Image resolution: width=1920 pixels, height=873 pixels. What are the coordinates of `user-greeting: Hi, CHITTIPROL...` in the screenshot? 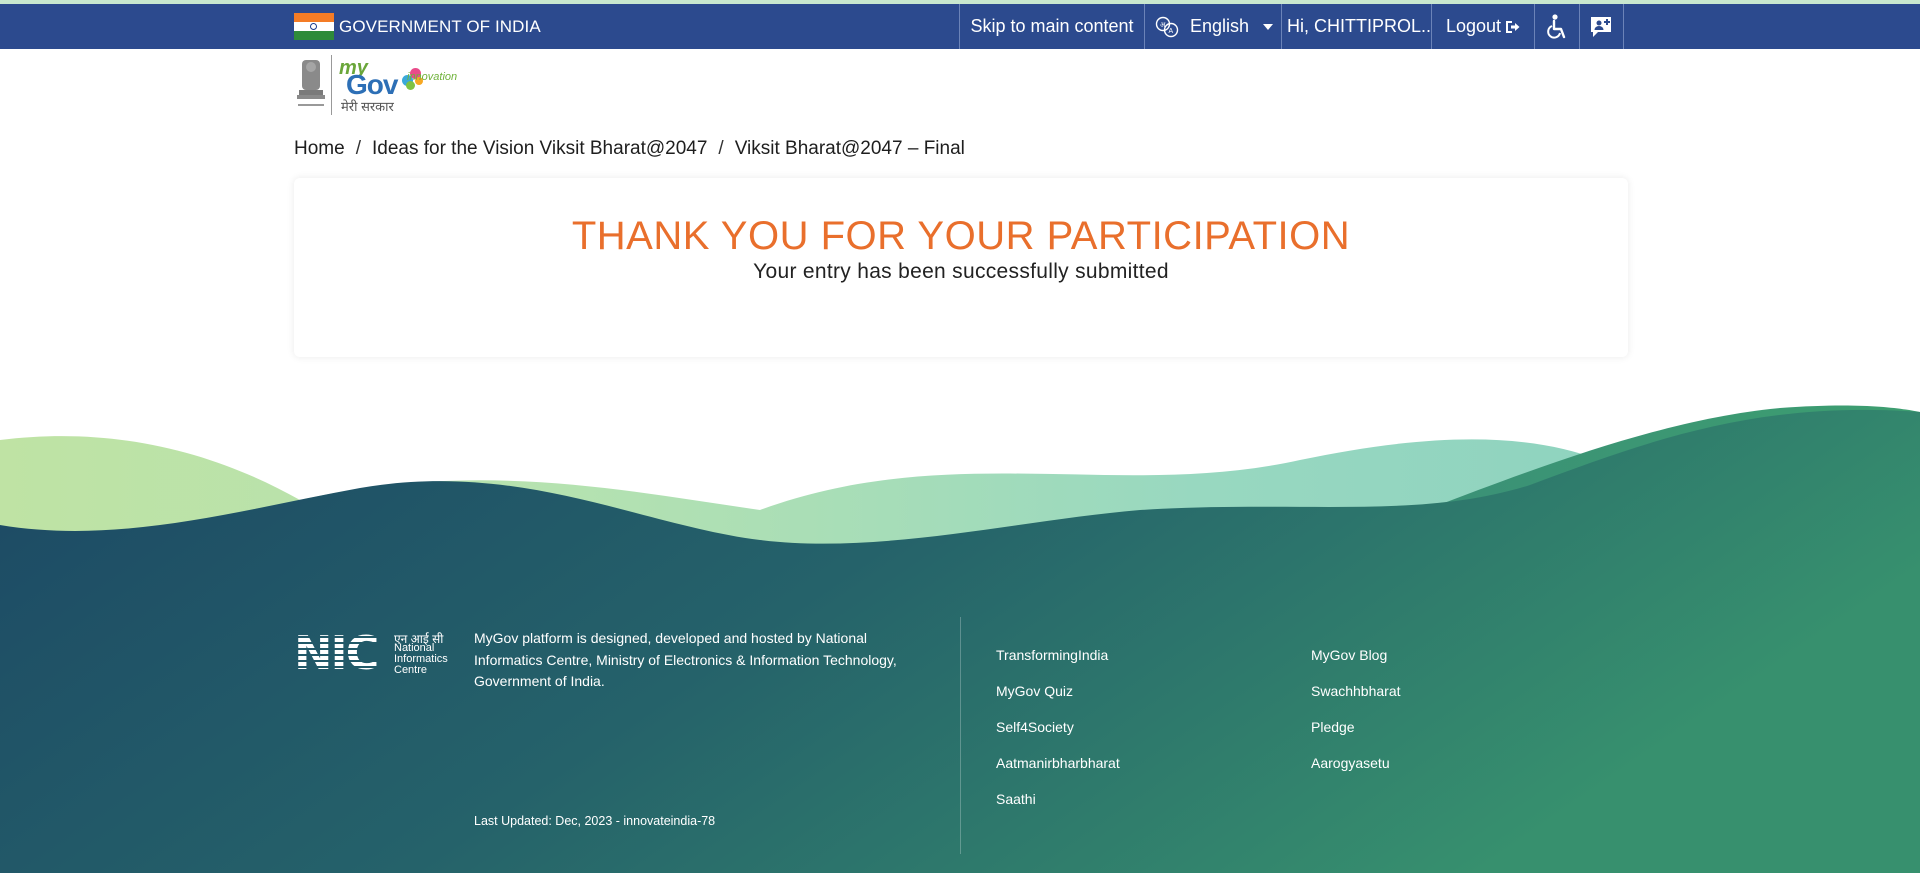 It's located at (1356, 26).